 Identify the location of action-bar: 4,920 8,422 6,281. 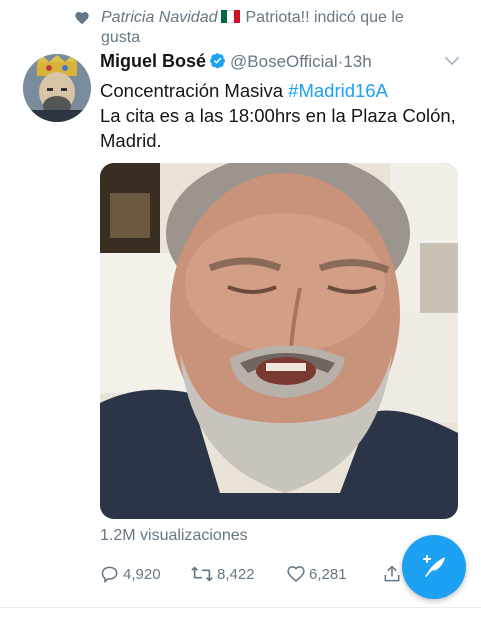
(250, 576).